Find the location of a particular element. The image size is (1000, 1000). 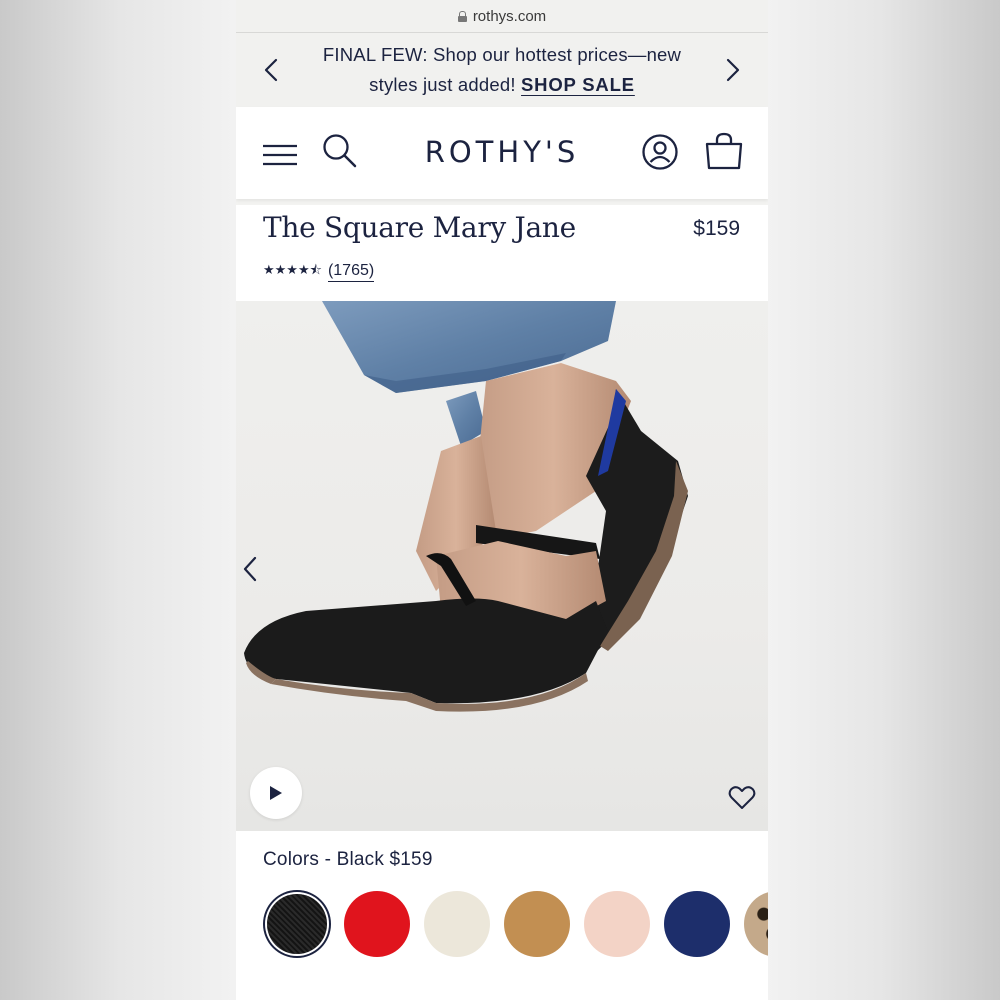

product-header: The Square Mary Jane $159 ★★★★⯪ (1765) is located at coordinates (502, 253).